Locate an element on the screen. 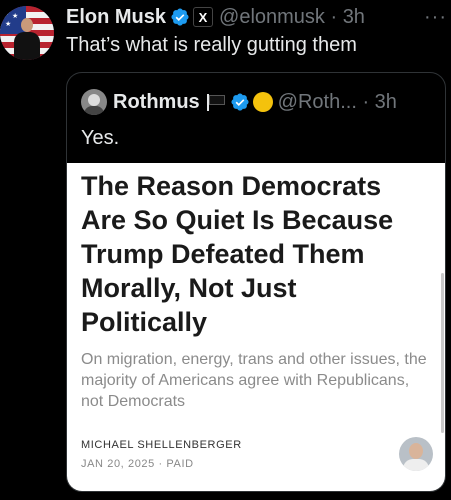  article-author-avatar is located at coordinates (416, 454).